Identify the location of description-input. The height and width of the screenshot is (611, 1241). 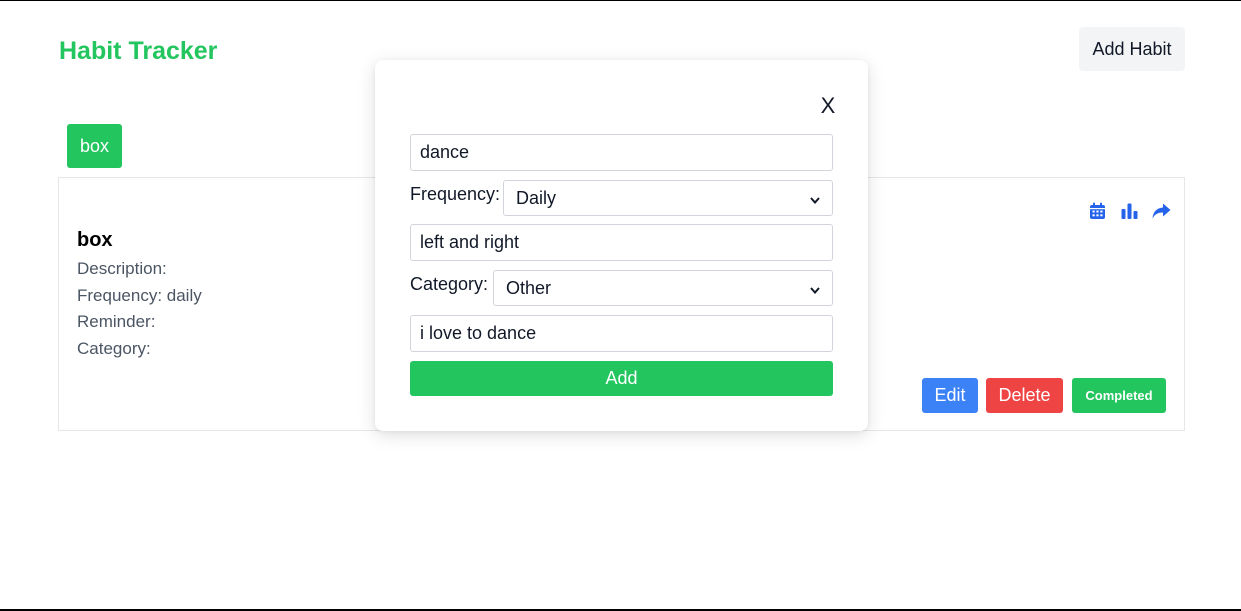
(621, 333).